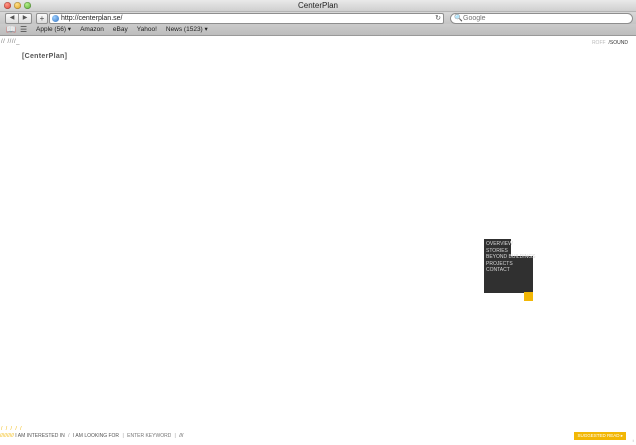 The height and width of the screenshot is (445, 636). I want to click on search-field: 🔍, so click(541, 18).